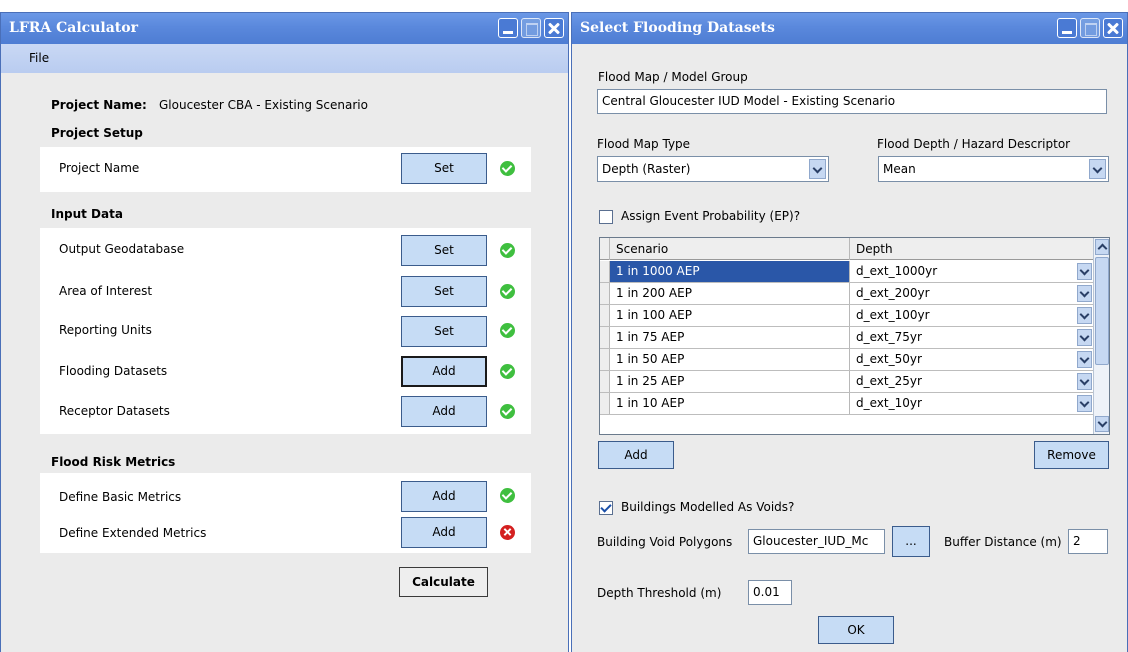 The width and height of the screenshot is (1128, 652). What do you see at coordinates (87, 214) in the screenshot?
I see `input-data-heading: Input Data` at bounding box center [87, 214].